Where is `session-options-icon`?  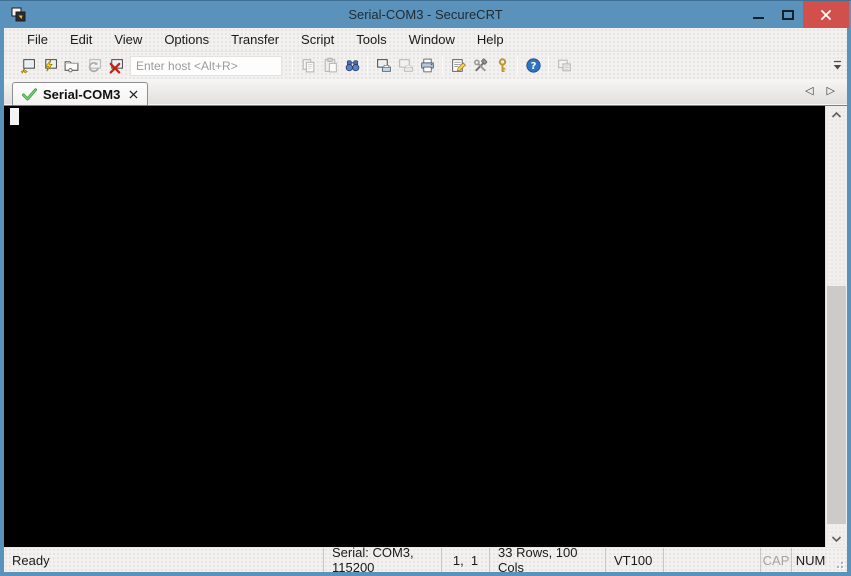
session-options-icon is located at coordinates (458, 65).